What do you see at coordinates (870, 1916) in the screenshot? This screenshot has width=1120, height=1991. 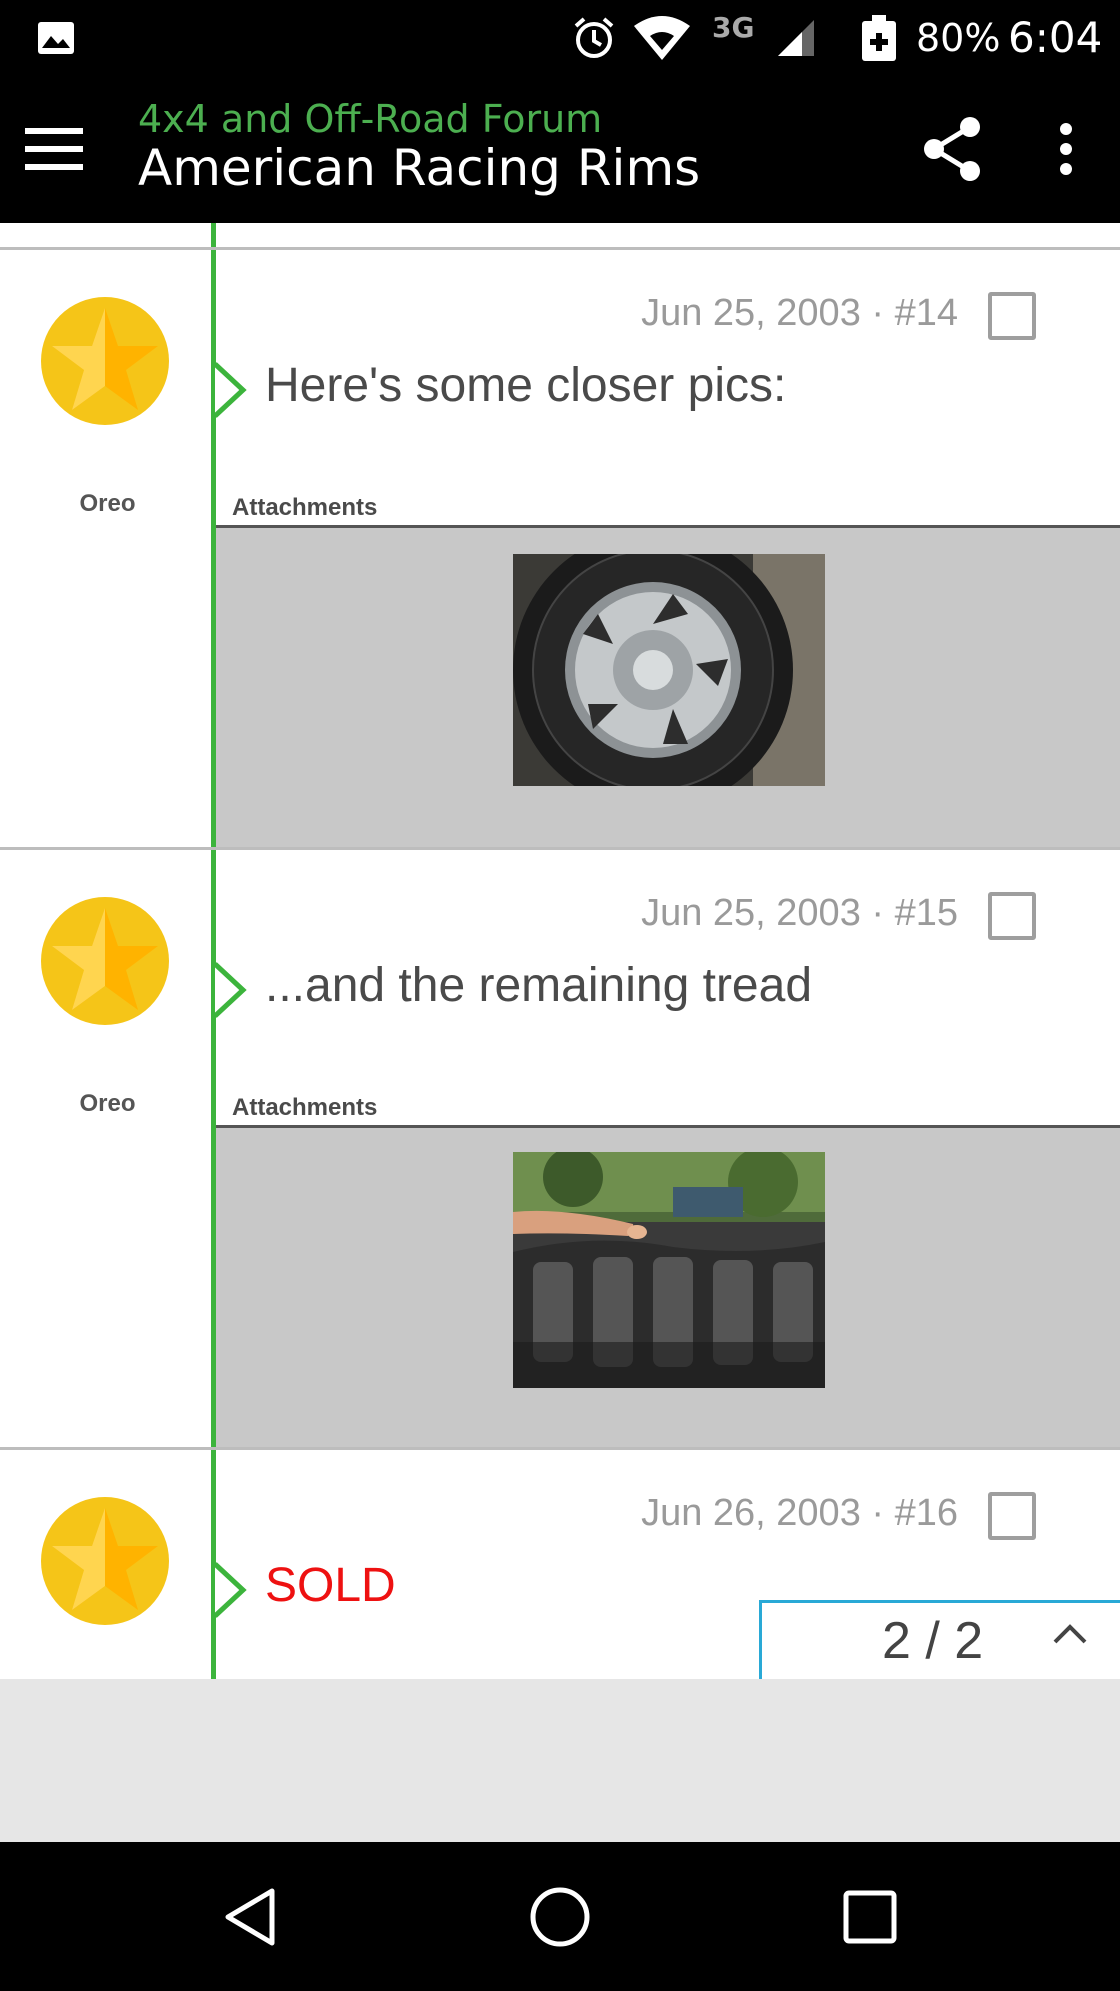 I see `recents-icon` at bounding box center [870, 1916].